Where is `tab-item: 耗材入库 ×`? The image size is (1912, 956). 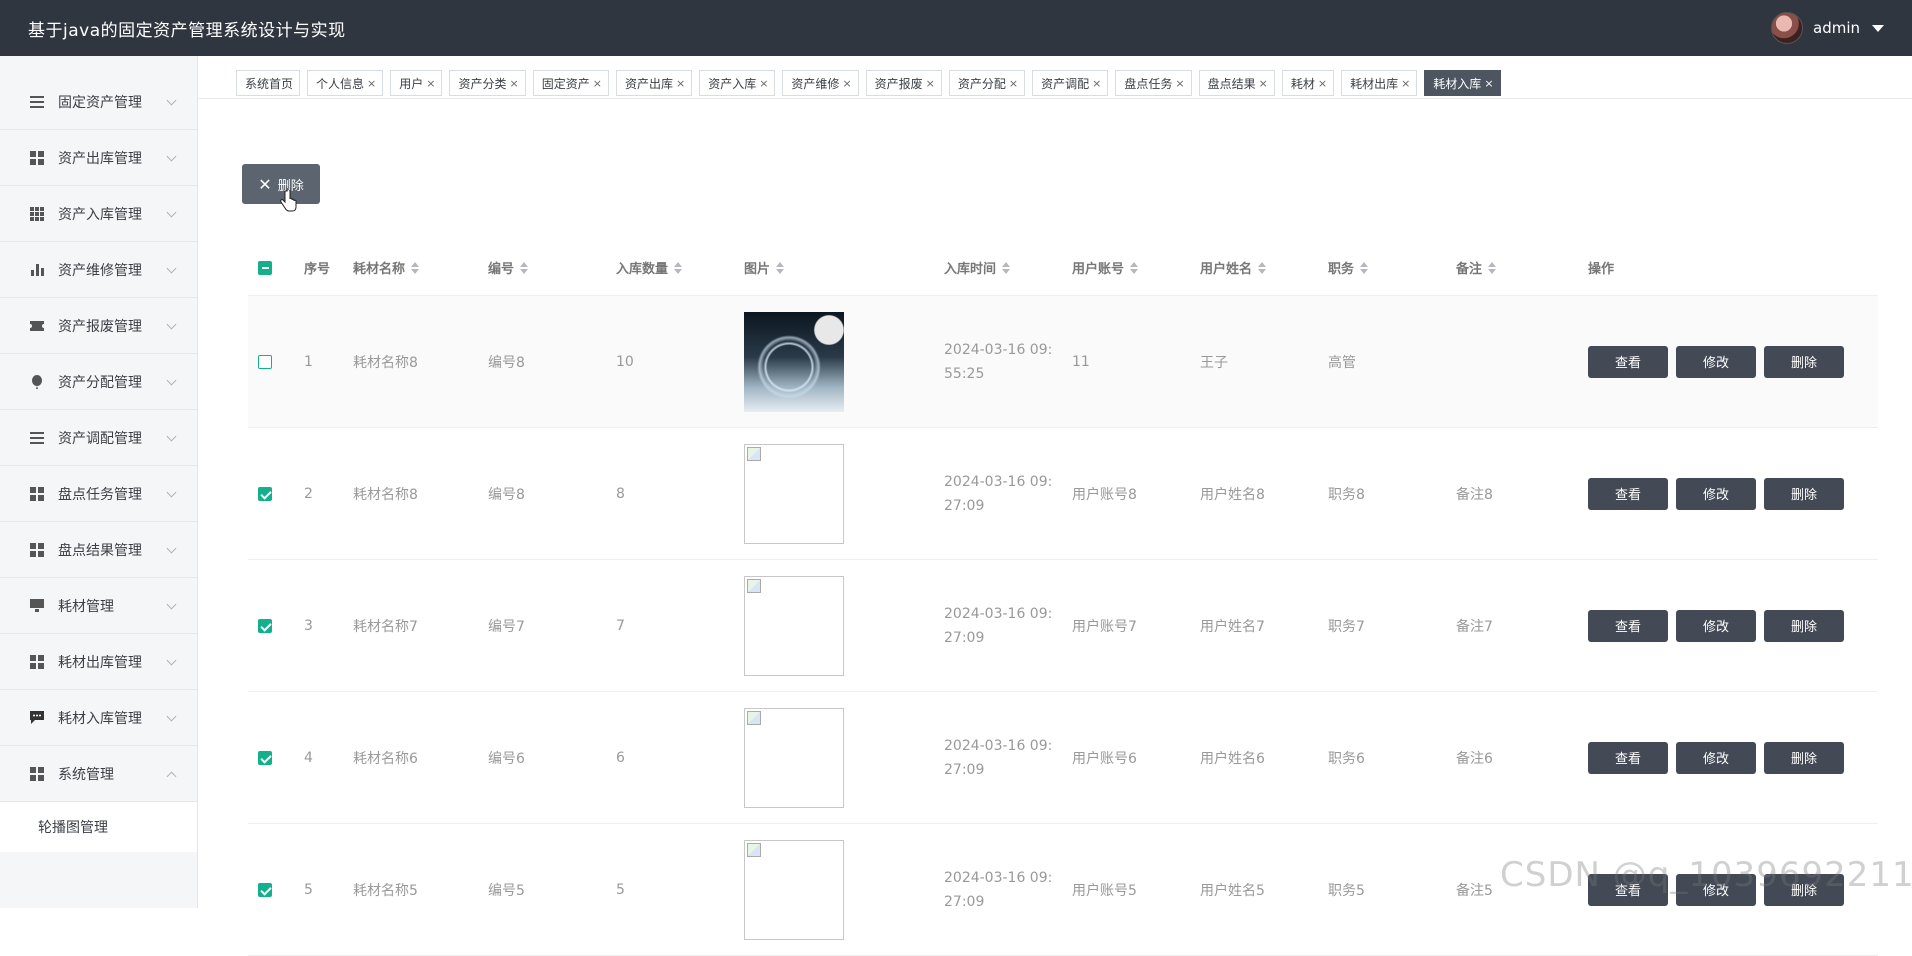 tab-item: 耗材入库 × is located at coordinates (1462, 83).